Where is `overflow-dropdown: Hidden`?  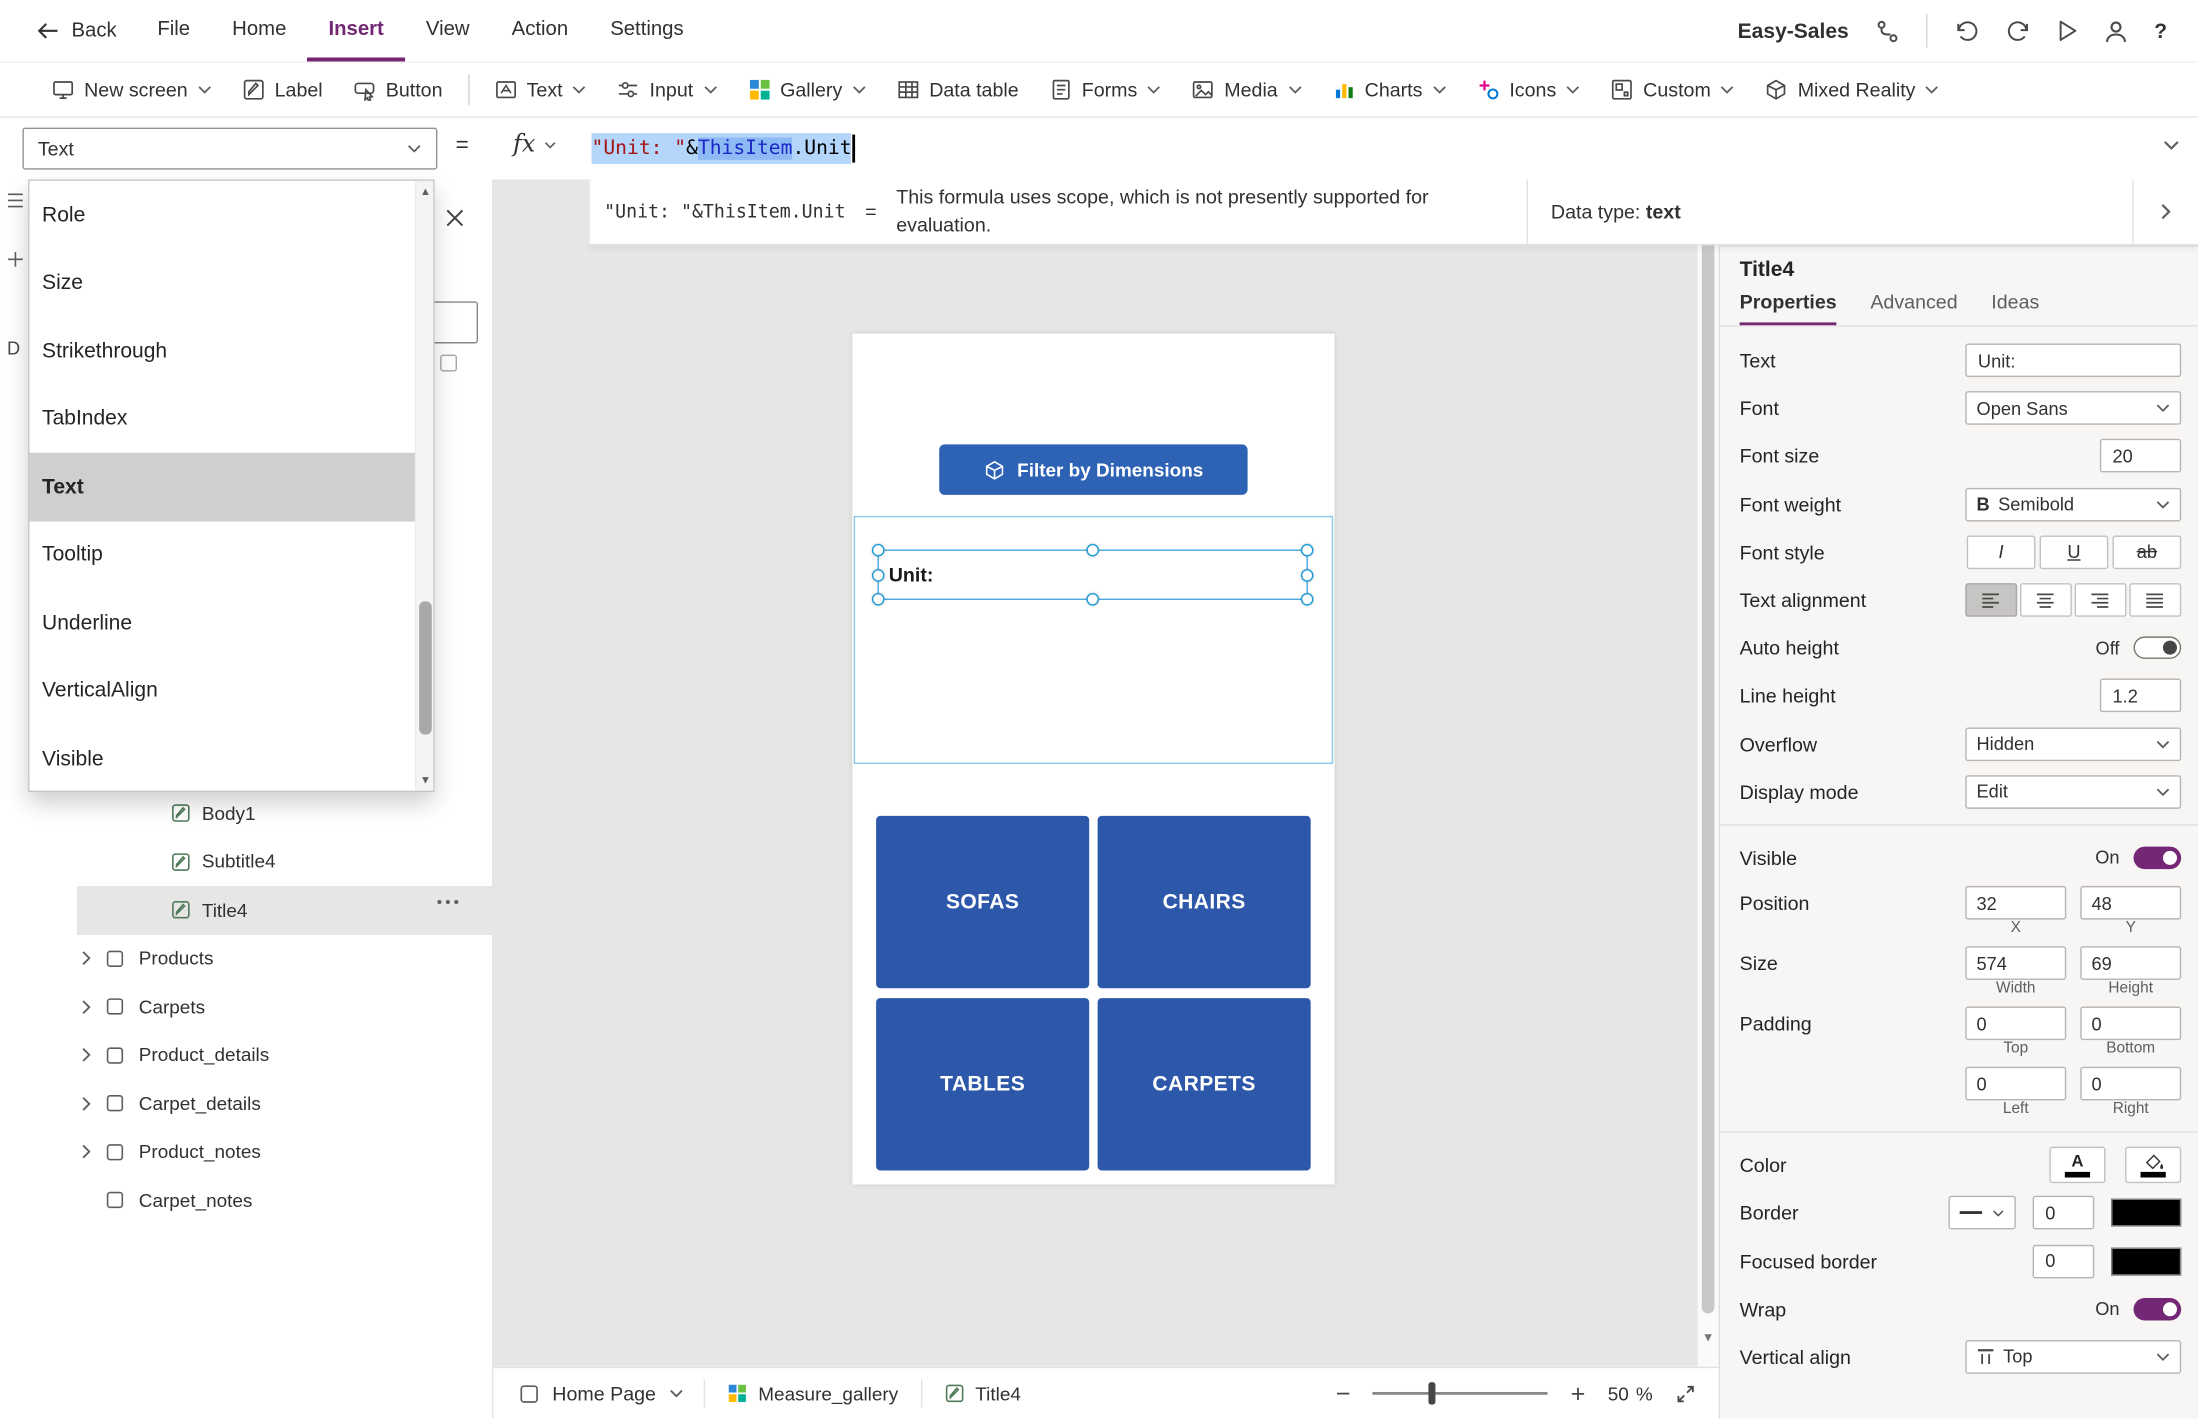 overflow-dropdown: Hidden is located at coordinates (2073, 743).